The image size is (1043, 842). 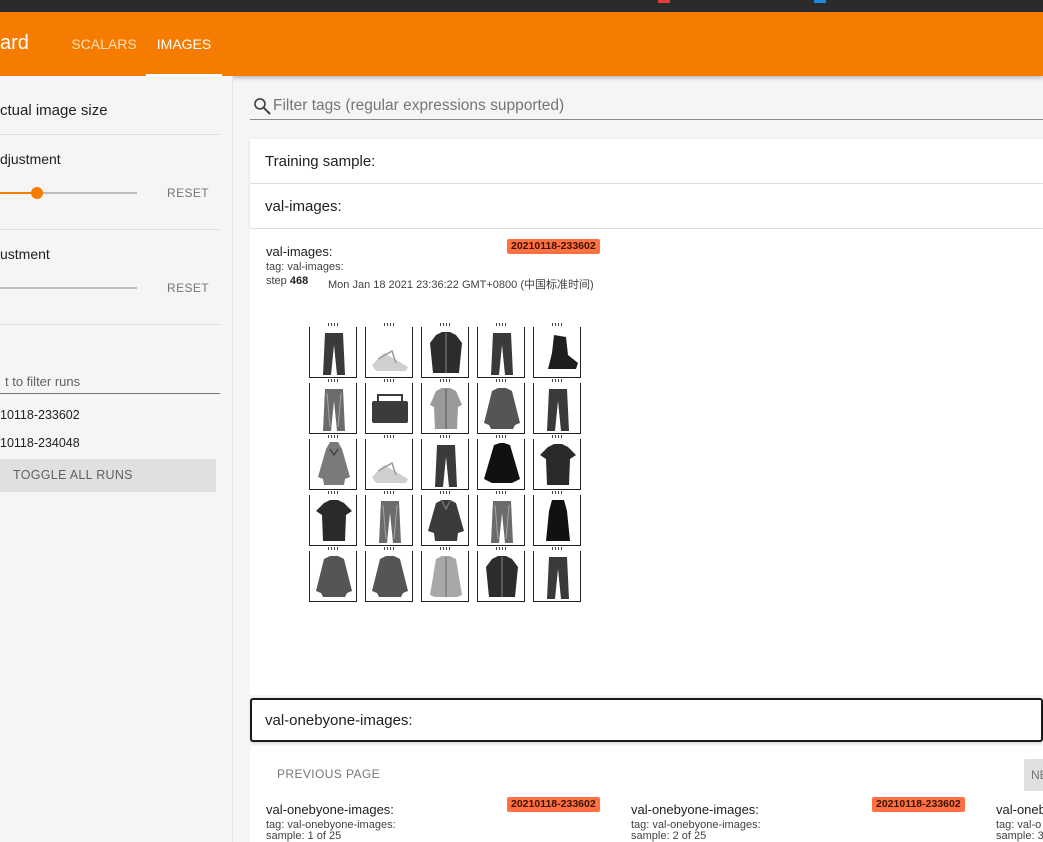 I want to click on contrast-reset-button: RESET, so click(x=188, y=288).